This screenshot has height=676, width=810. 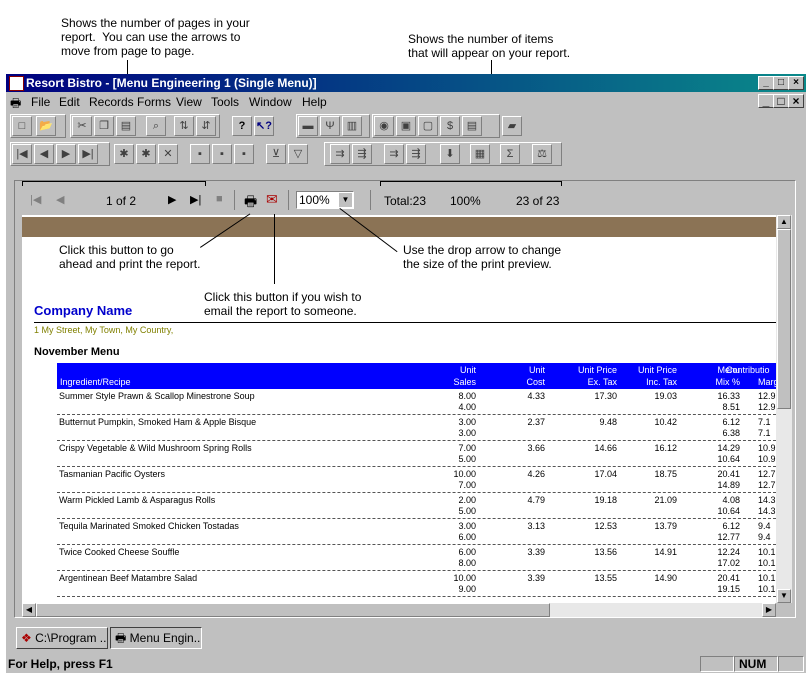 I want to click on cut-icon: ✂, so click(x=82, y=126).